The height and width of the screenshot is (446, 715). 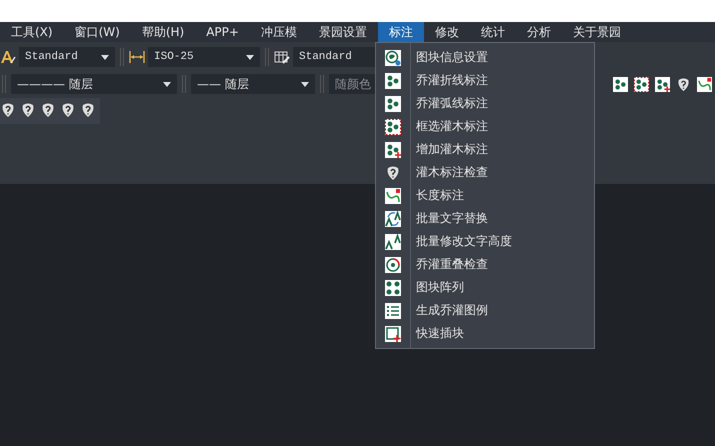 I want to click on dimension-style-icon, so click(x=137, y=57).